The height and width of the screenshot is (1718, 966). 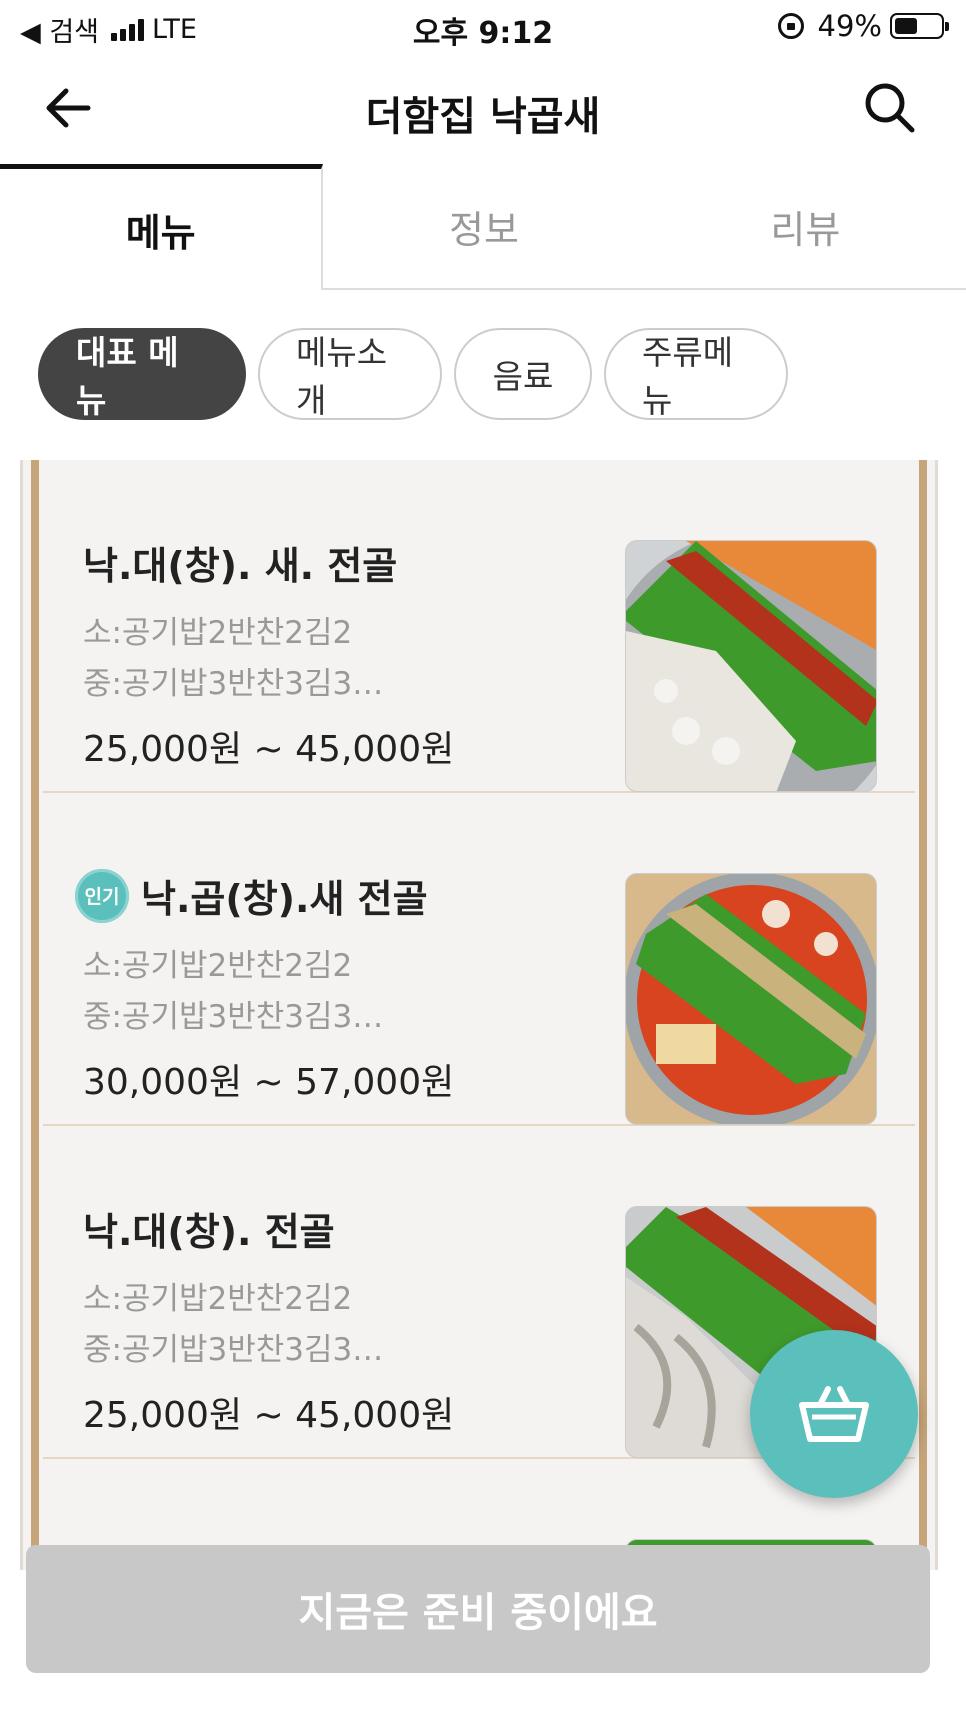 What do you see at coordinates (209, 1232) in the screenshot?
I see `menu-item-name: 낙.대(창). 전골` at bounding box center [209, 1232].